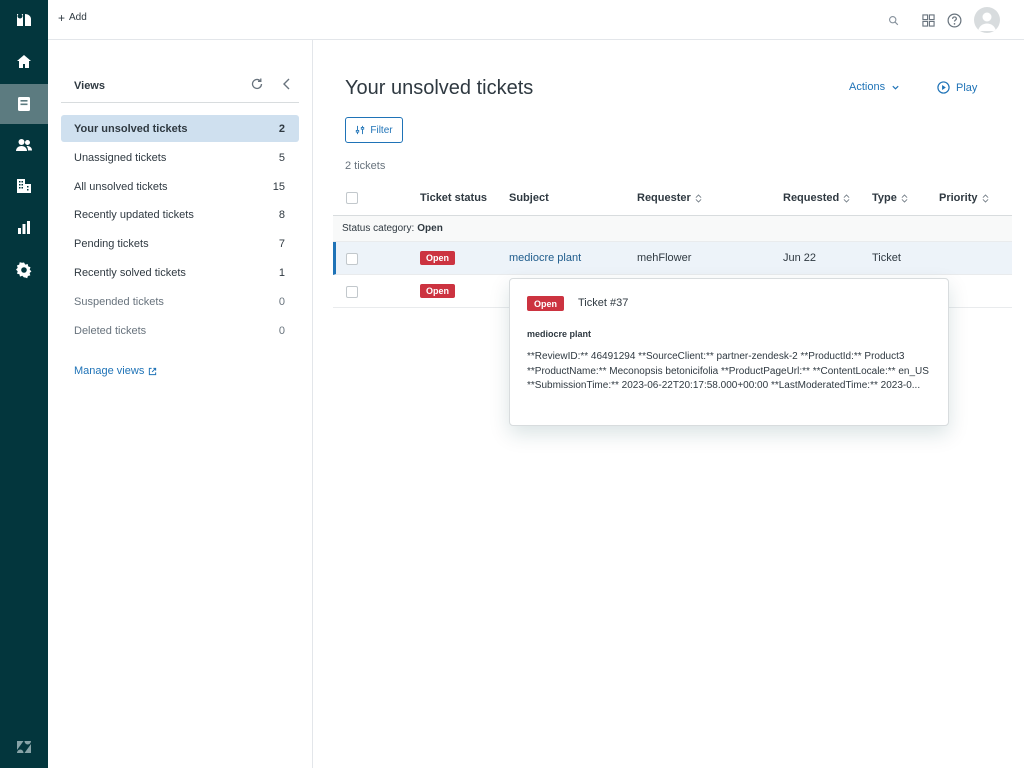 The image size is (1024, 768). What do you see at coordinates (281, 128) in the screenshot?
I see `view-item-count: 2` at bounding box center [281, 128].